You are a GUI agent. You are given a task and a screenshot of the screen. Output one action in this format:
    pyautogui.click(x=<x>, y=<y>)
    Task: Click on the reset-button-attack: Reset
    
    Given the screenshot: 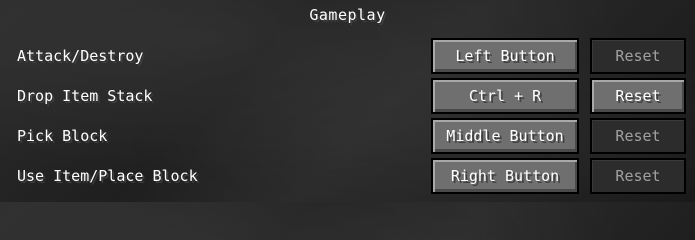 What is the action you would take?
    pyautogui.click(x=638, y=56)
    